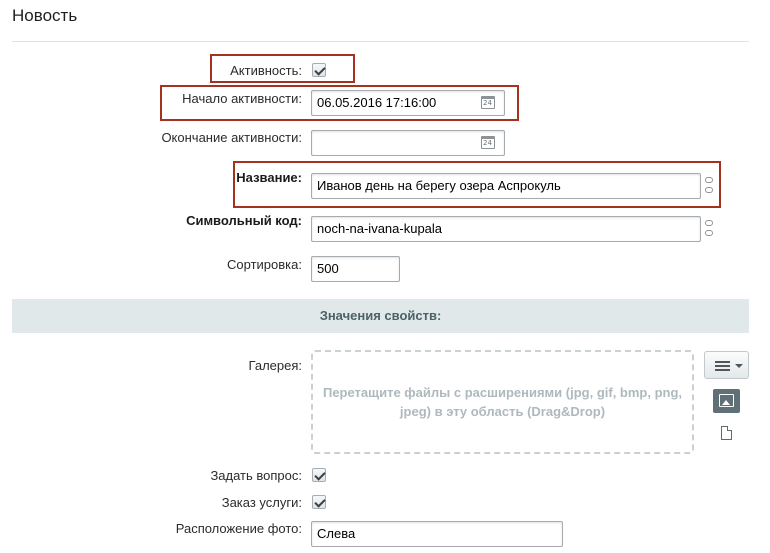 This screenshot has height=553, width=770. I want to click on ask-question-checkbox, so click(319, 475).